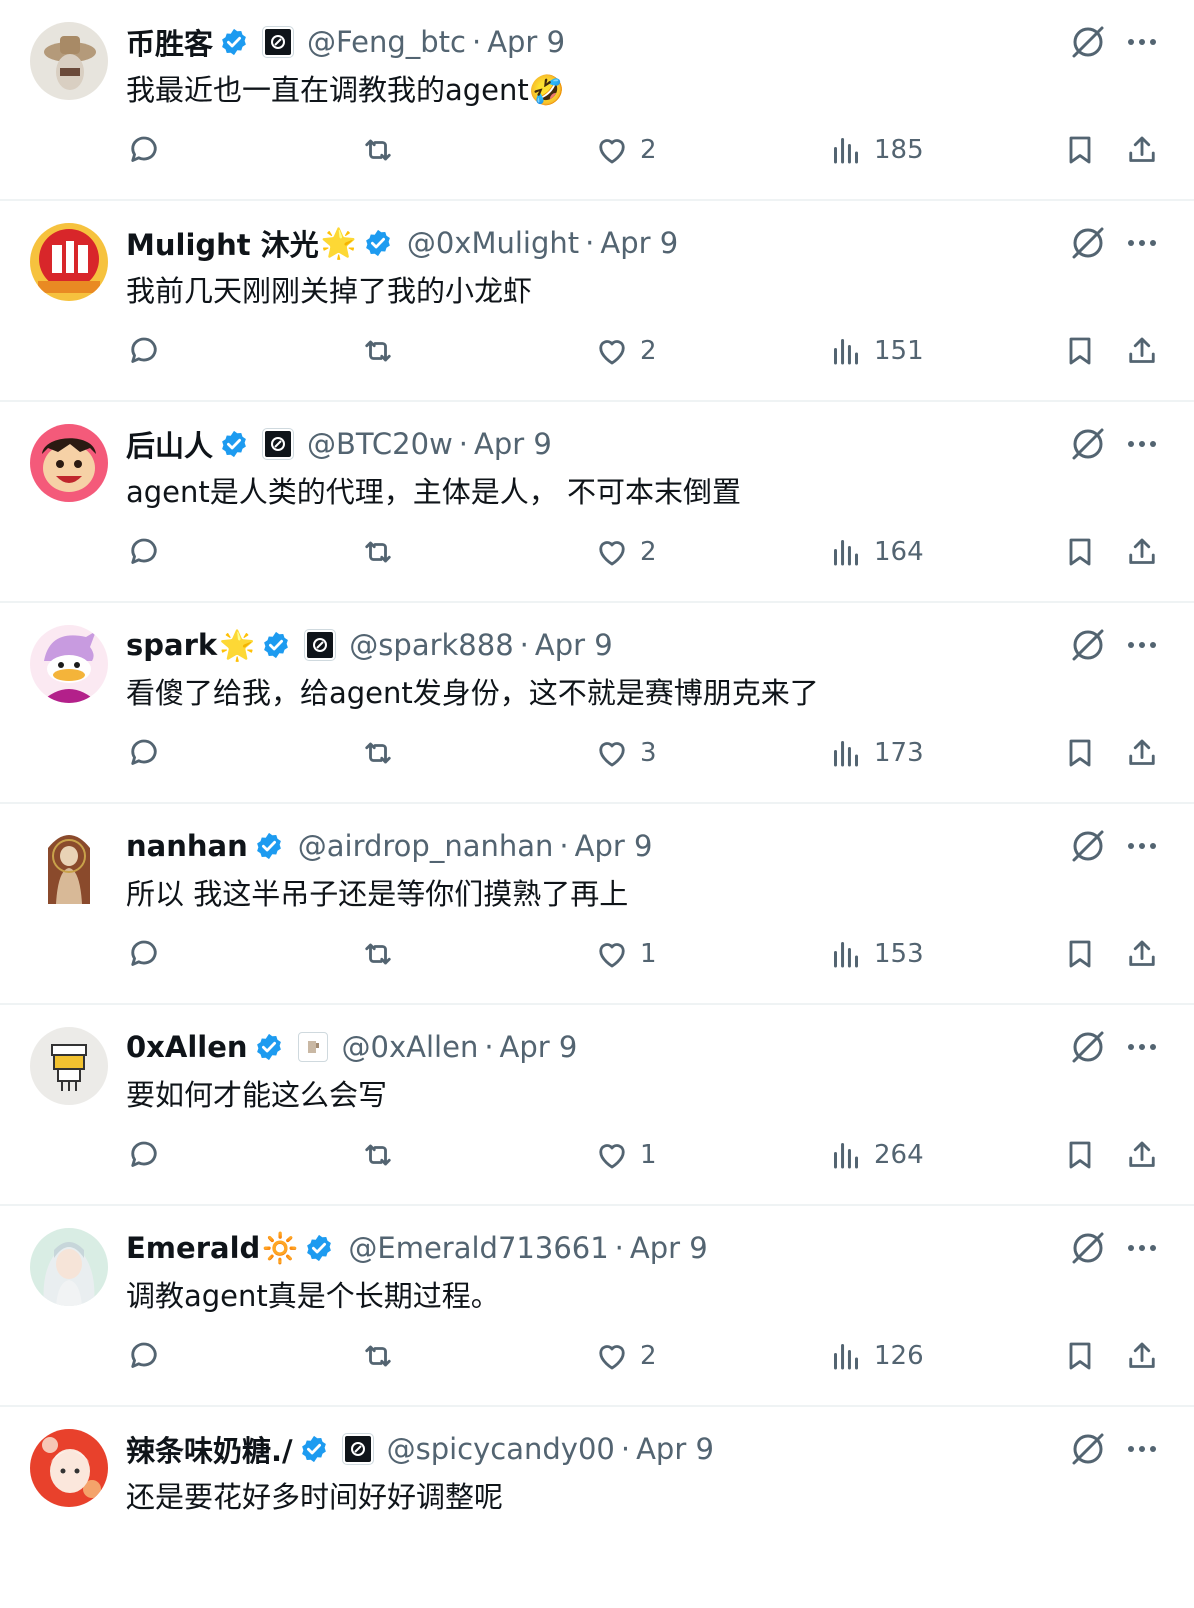  Describe the element at coordinates (876, 753) in the screenshot. I see `views-button: 173` at that location.